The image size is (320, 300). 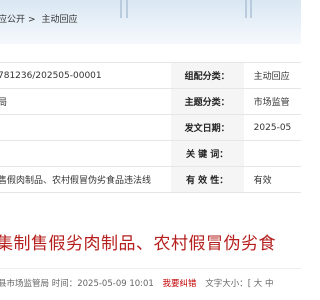 What do you see at coordinates (180, 284) in the screenshot?
I see `report-error-link: 我要纠错` at bounding box center [180, 284].